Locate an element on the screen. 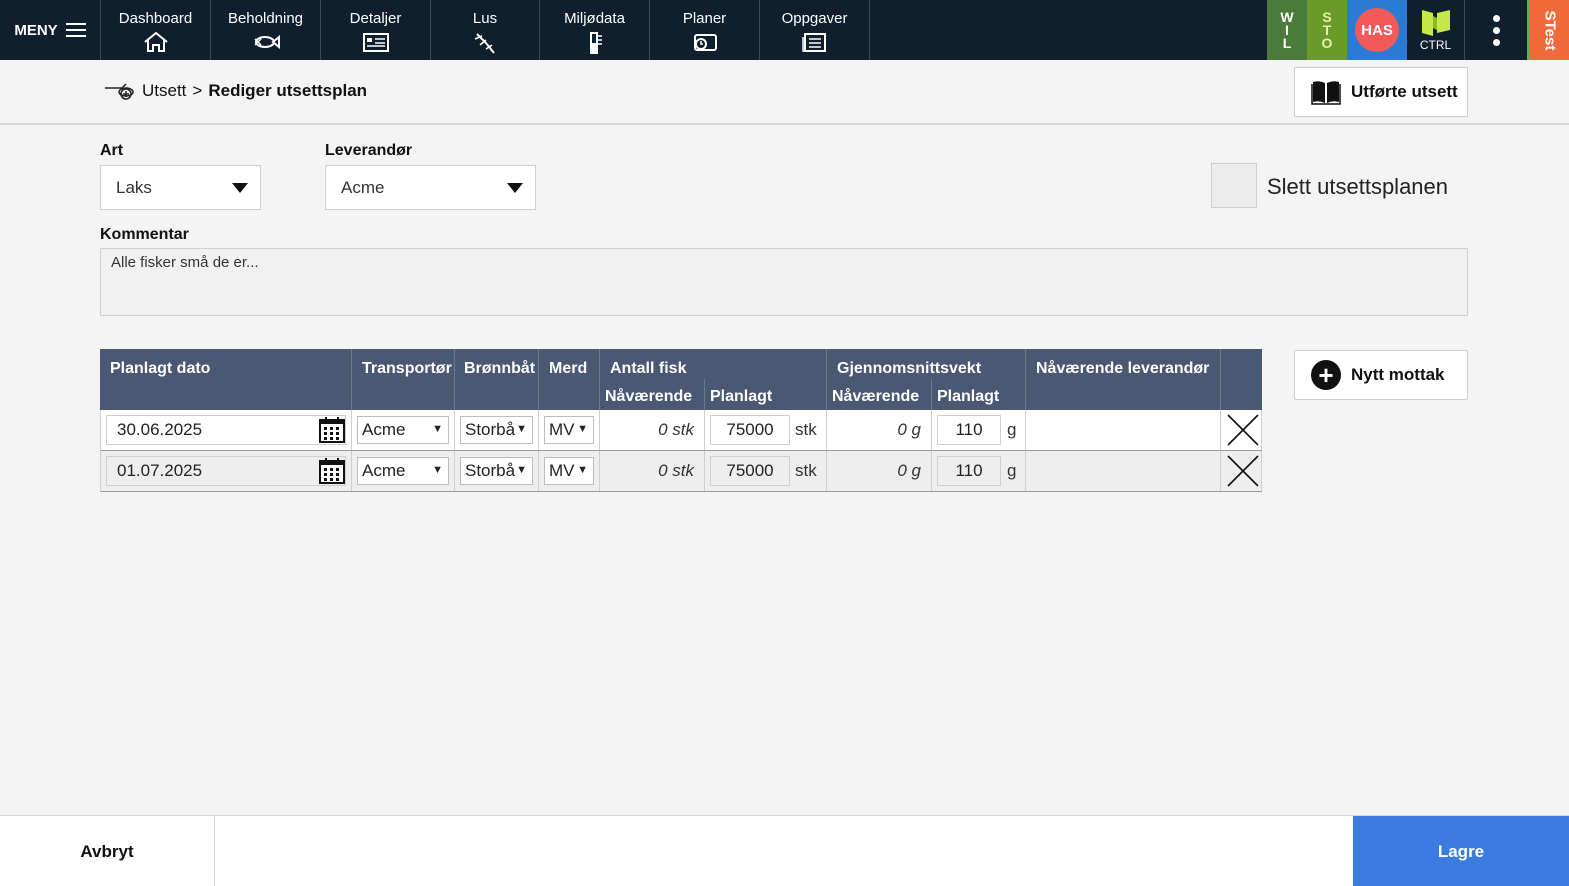  breadcrumb-current: Rediger utsettsplan is located at coordinates (288, 90).